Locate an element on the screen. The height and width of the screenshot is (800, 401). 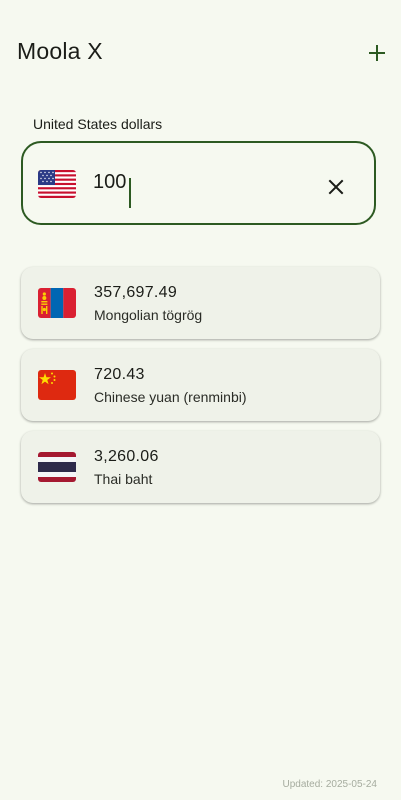
china-flag-icon is located at coordinates (57, 385).